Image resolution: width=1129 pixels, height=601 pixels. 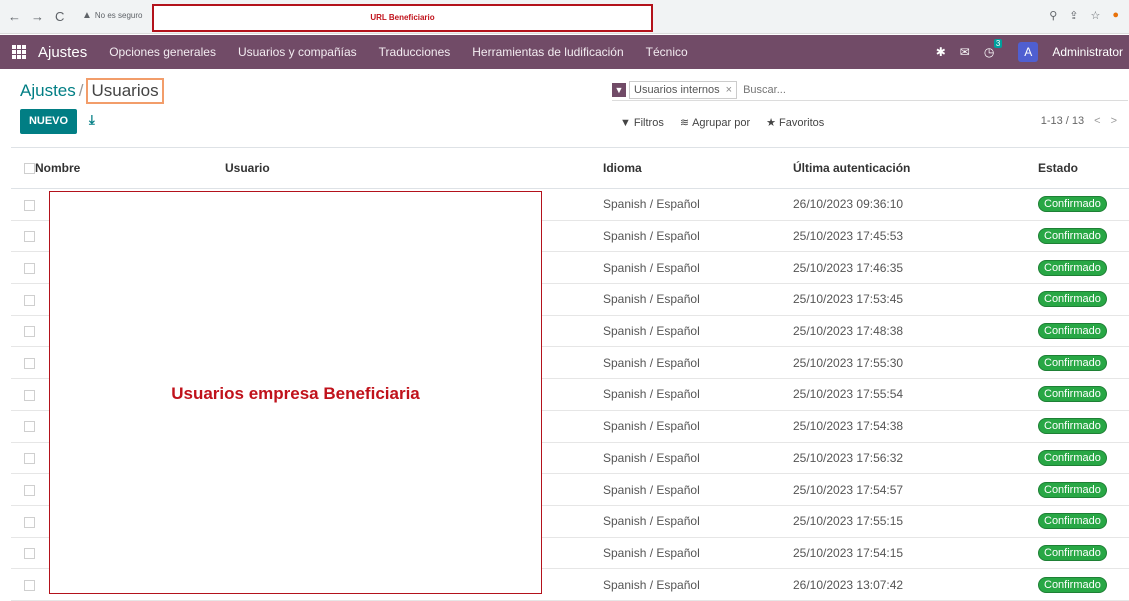 I want to click on new-button: NUEVO, so click(x=48, y=121).